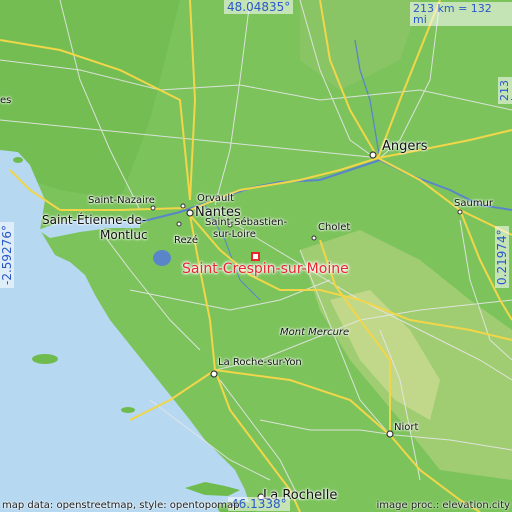 This screenshot has height=512, width=512. What do you see at coordinates (315, 332) in the screenshot?
I see `place-label-mont-mercure: Mont Mercure` at bounding box center [315, 332].